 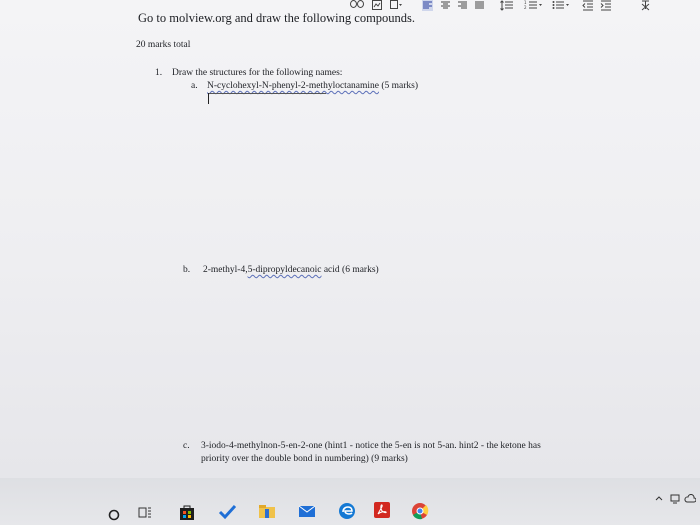 I want to click on compound-name: N-cyclohexyl-N-phenyl-2-methyloctanamine, so click(x=293, y=86).